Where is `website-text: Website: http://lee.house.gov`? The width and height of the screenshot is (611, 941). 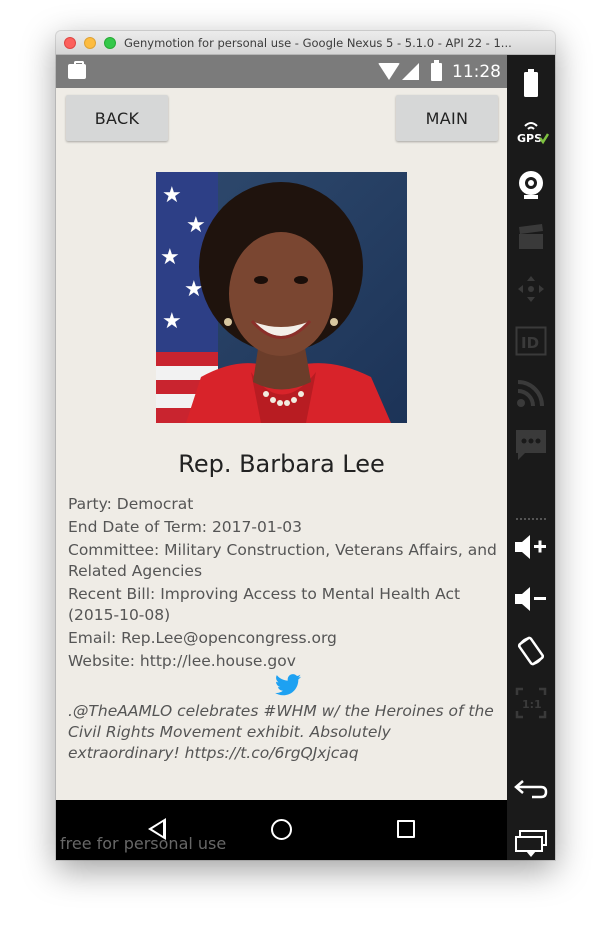 website-text: Website: http://lee.house.gov is located at coordinates (284, 661).